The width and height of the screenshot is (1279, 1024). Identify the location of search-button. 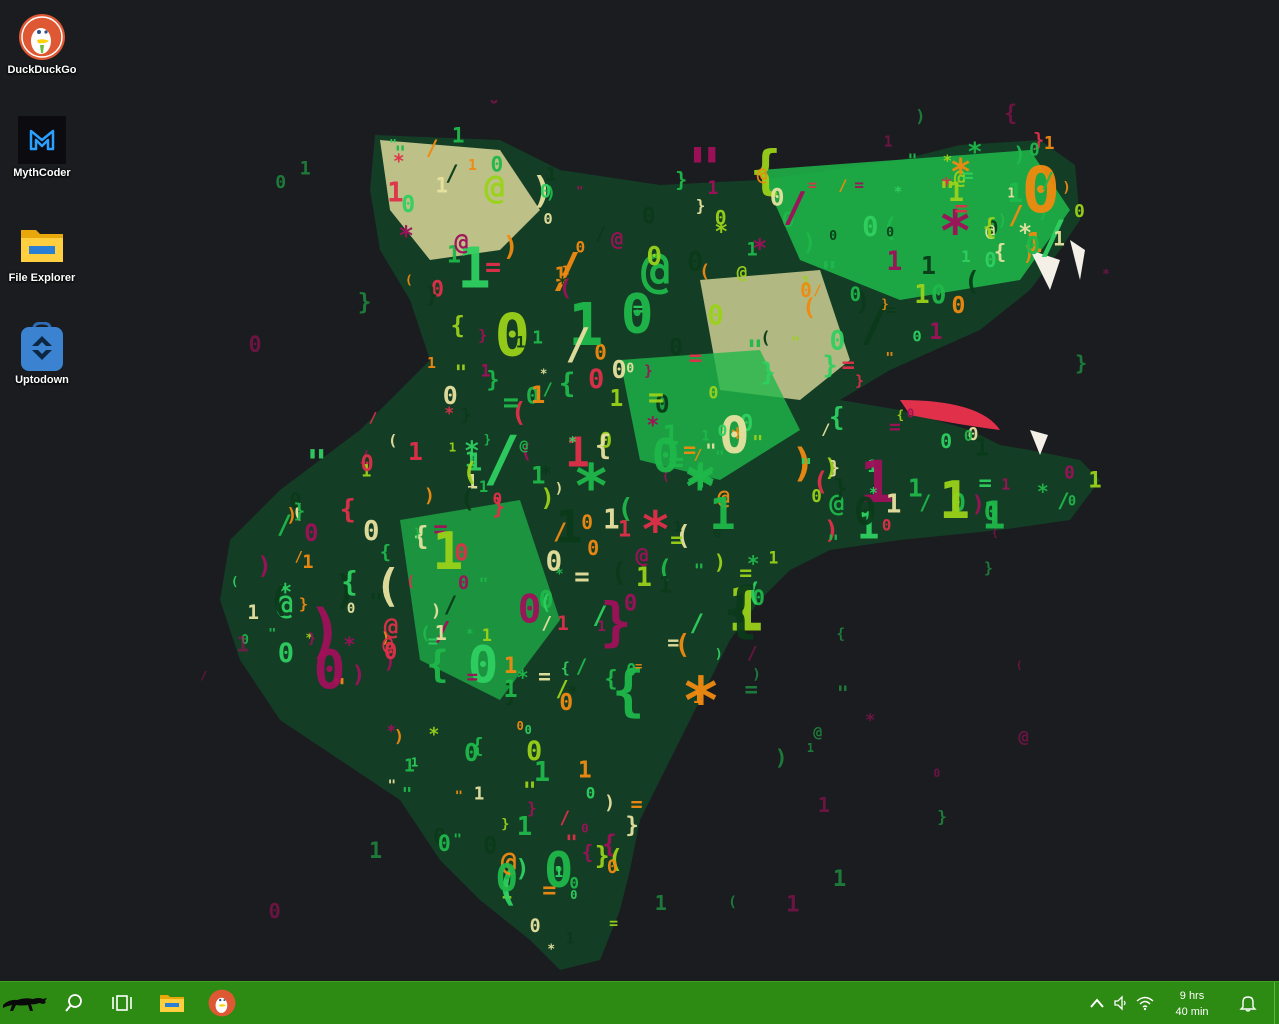
(74, 1003).